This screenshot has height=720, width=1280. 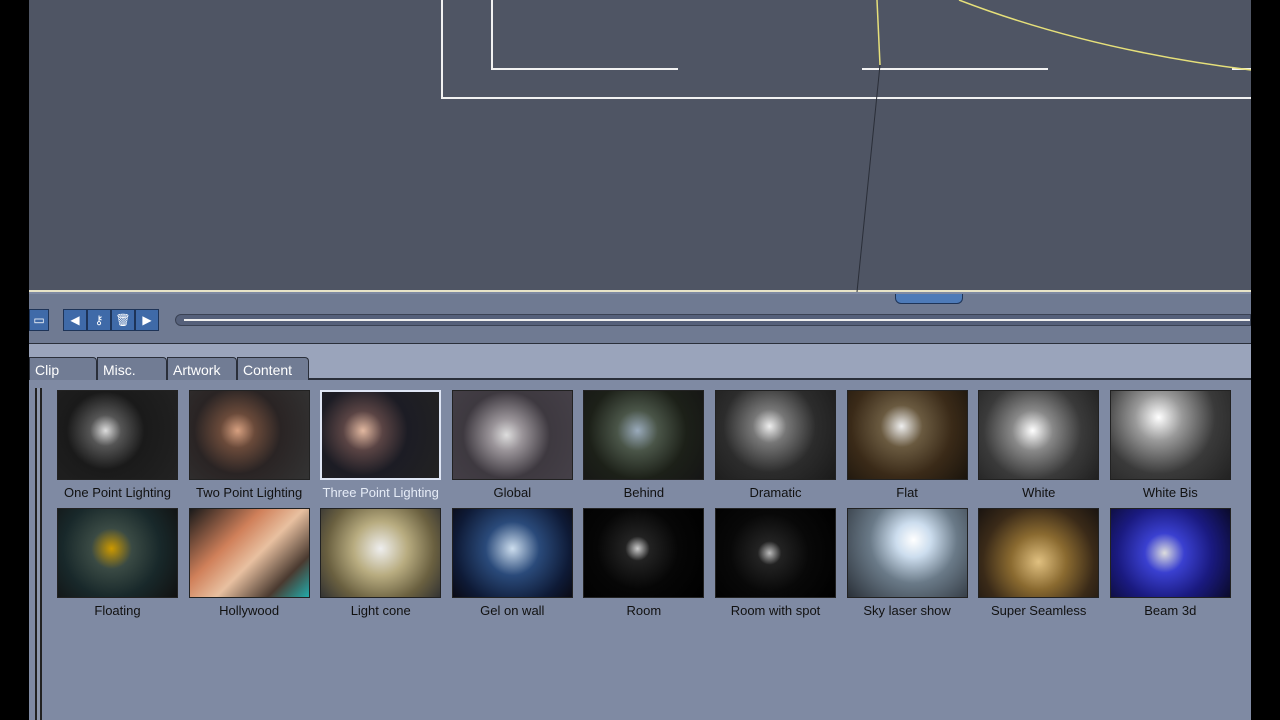 What do you see at coordinates (644, 610) in the screenshot?
I see `preset-label: Room` at bounding box center [644, 610].